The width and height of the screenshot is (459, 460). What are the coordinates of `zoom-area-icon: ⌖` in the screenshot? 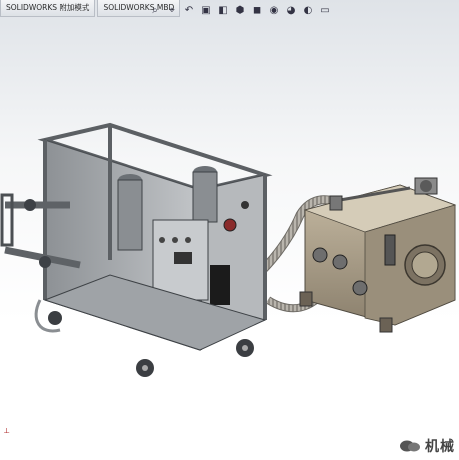 It's located at (172, 10).